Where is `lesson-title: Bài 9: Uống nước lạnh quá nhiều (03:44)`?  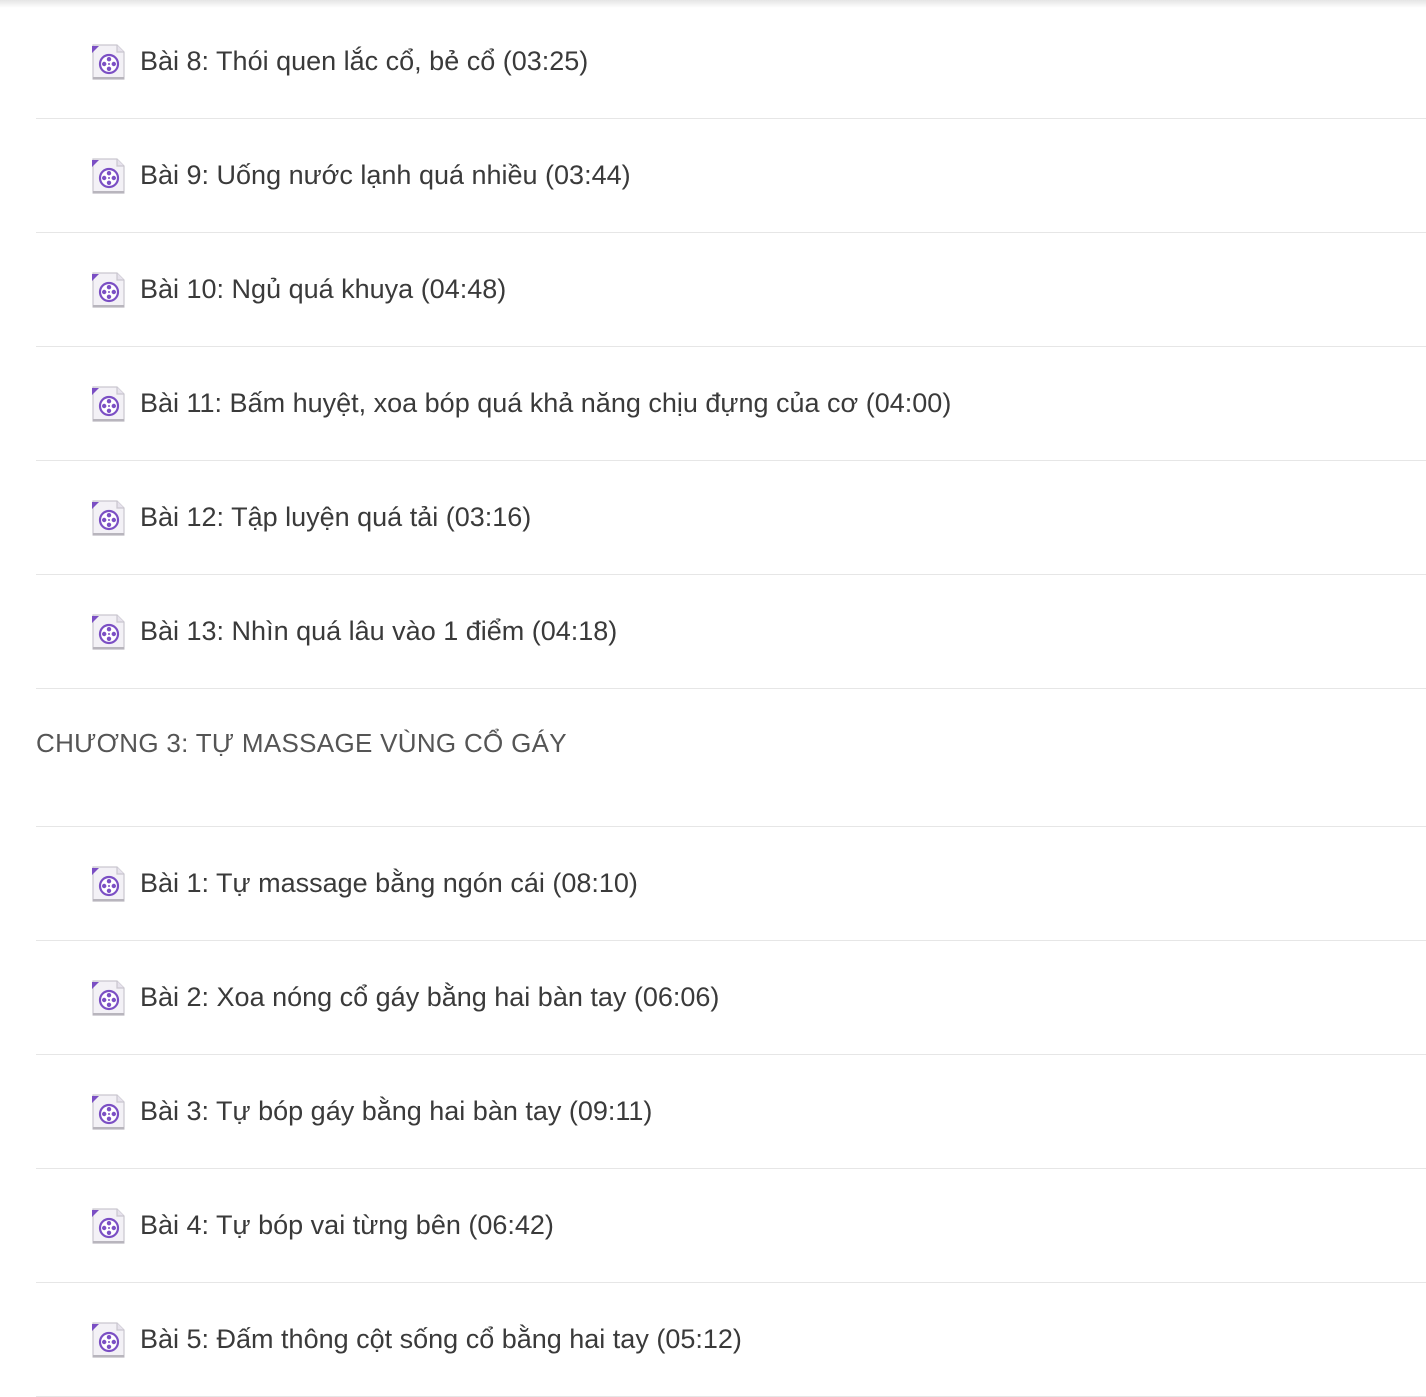 lesson-title: Bài 9: Uống nước lạnh quá nhiều (03:44) is located at coordinates (385, 175).